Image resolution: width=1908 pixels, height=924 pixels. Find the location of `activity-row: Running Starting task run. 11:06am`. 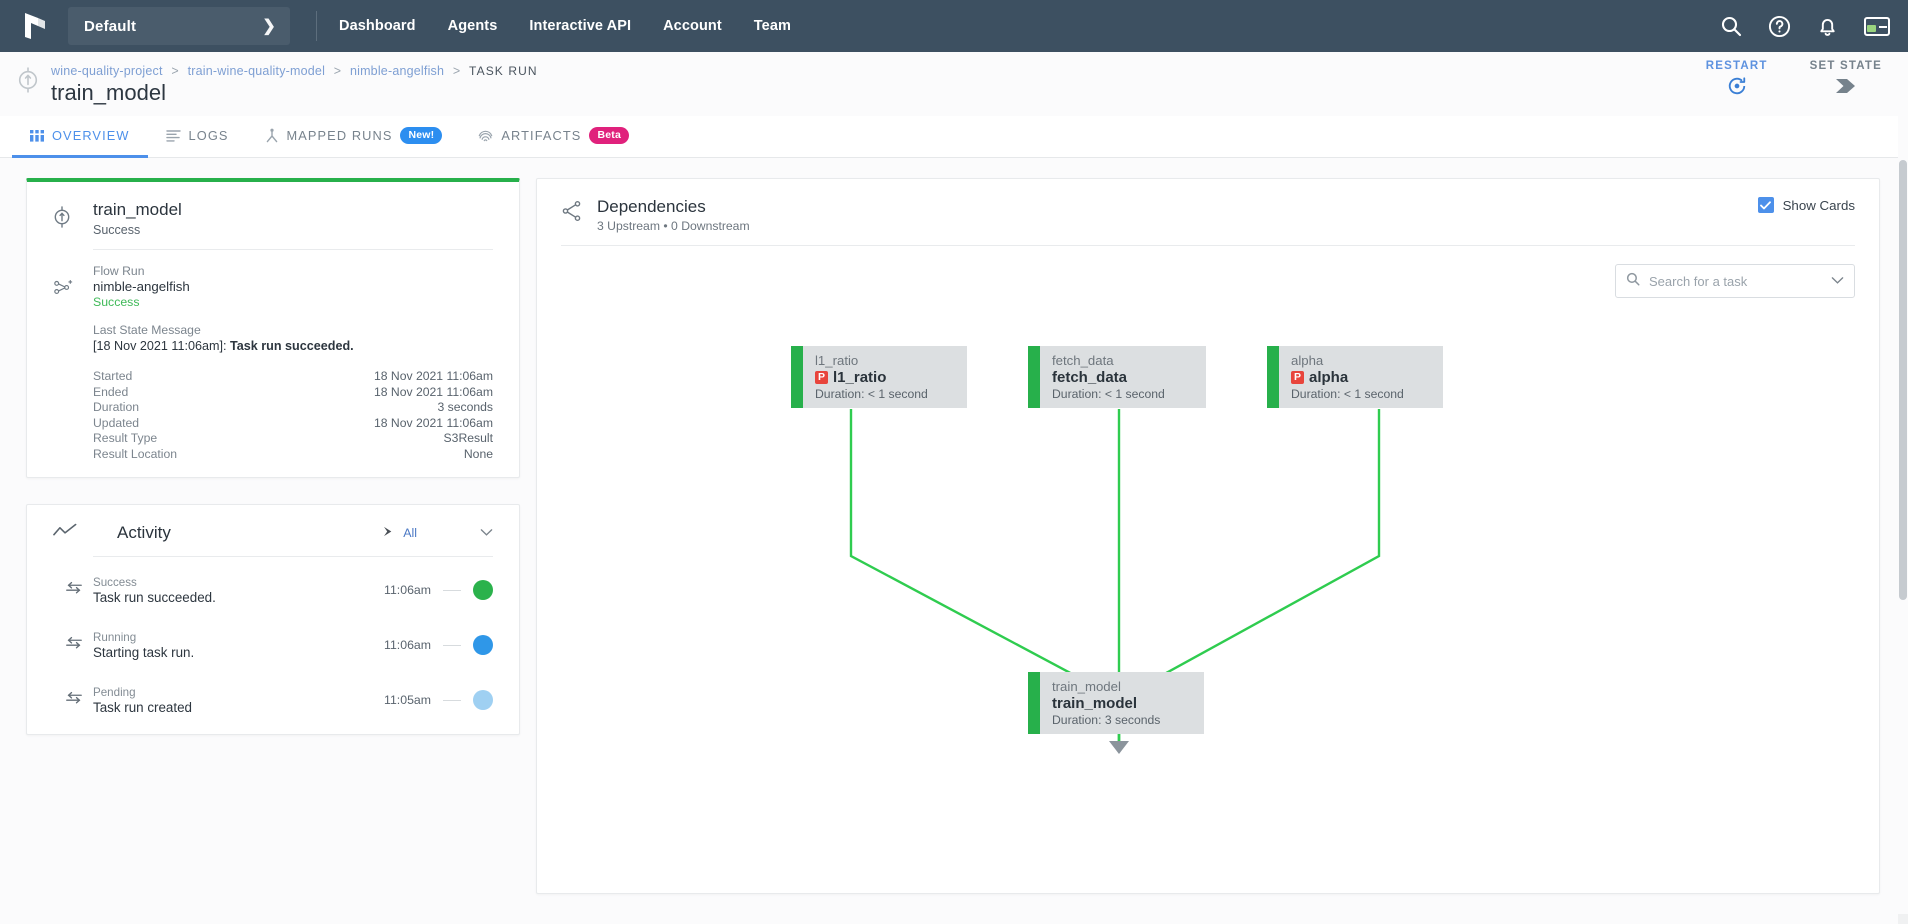

activity-row: Running Starting task run. 11:06am is located at coordinates (279, 645).